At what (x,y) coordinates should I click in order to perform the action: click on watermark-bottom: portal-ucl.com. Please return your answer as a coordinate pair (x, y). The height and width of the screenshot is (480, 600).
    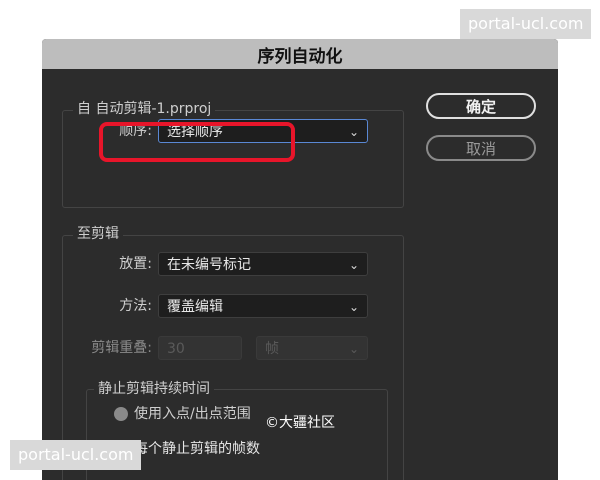
    Looking at the image, I should click on (76, 455).